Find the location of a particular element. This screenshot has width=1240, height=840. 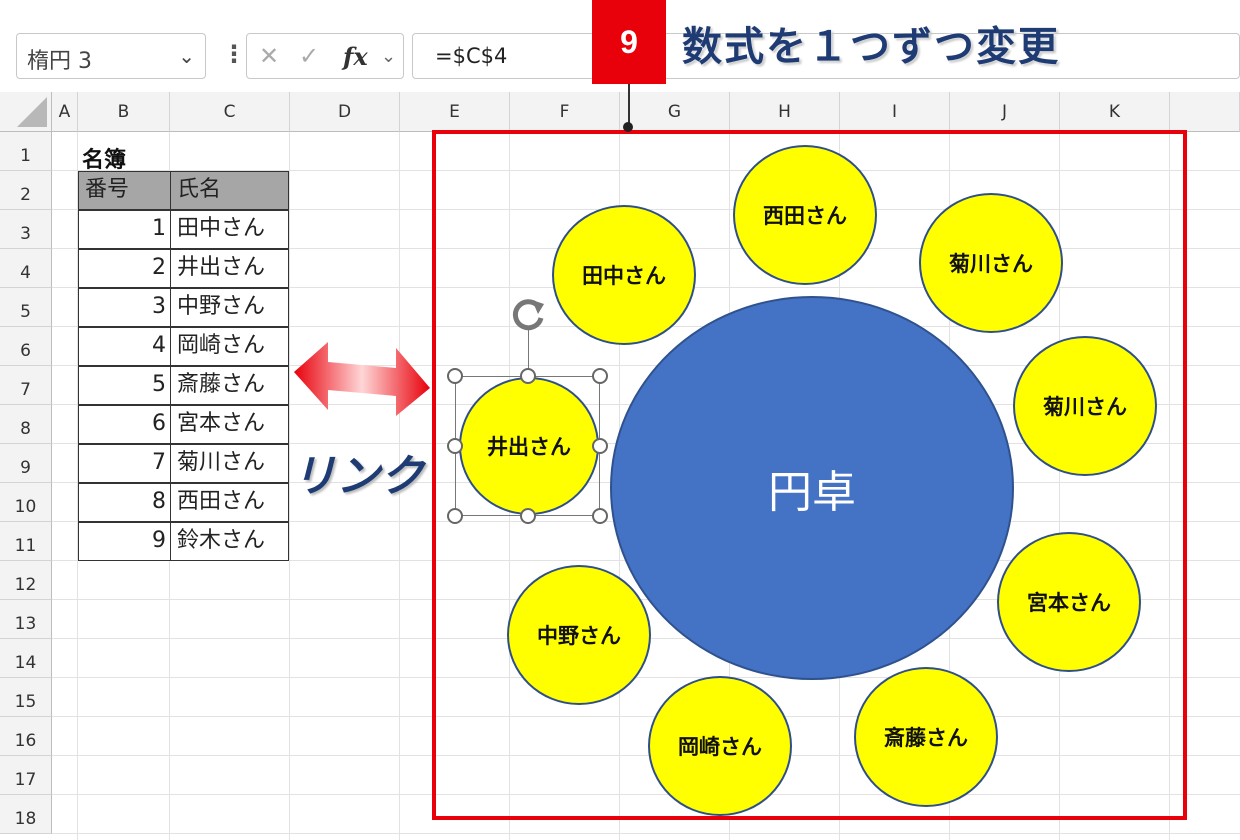

cell-name: 宮本さん is located at coordinates (229, 424).